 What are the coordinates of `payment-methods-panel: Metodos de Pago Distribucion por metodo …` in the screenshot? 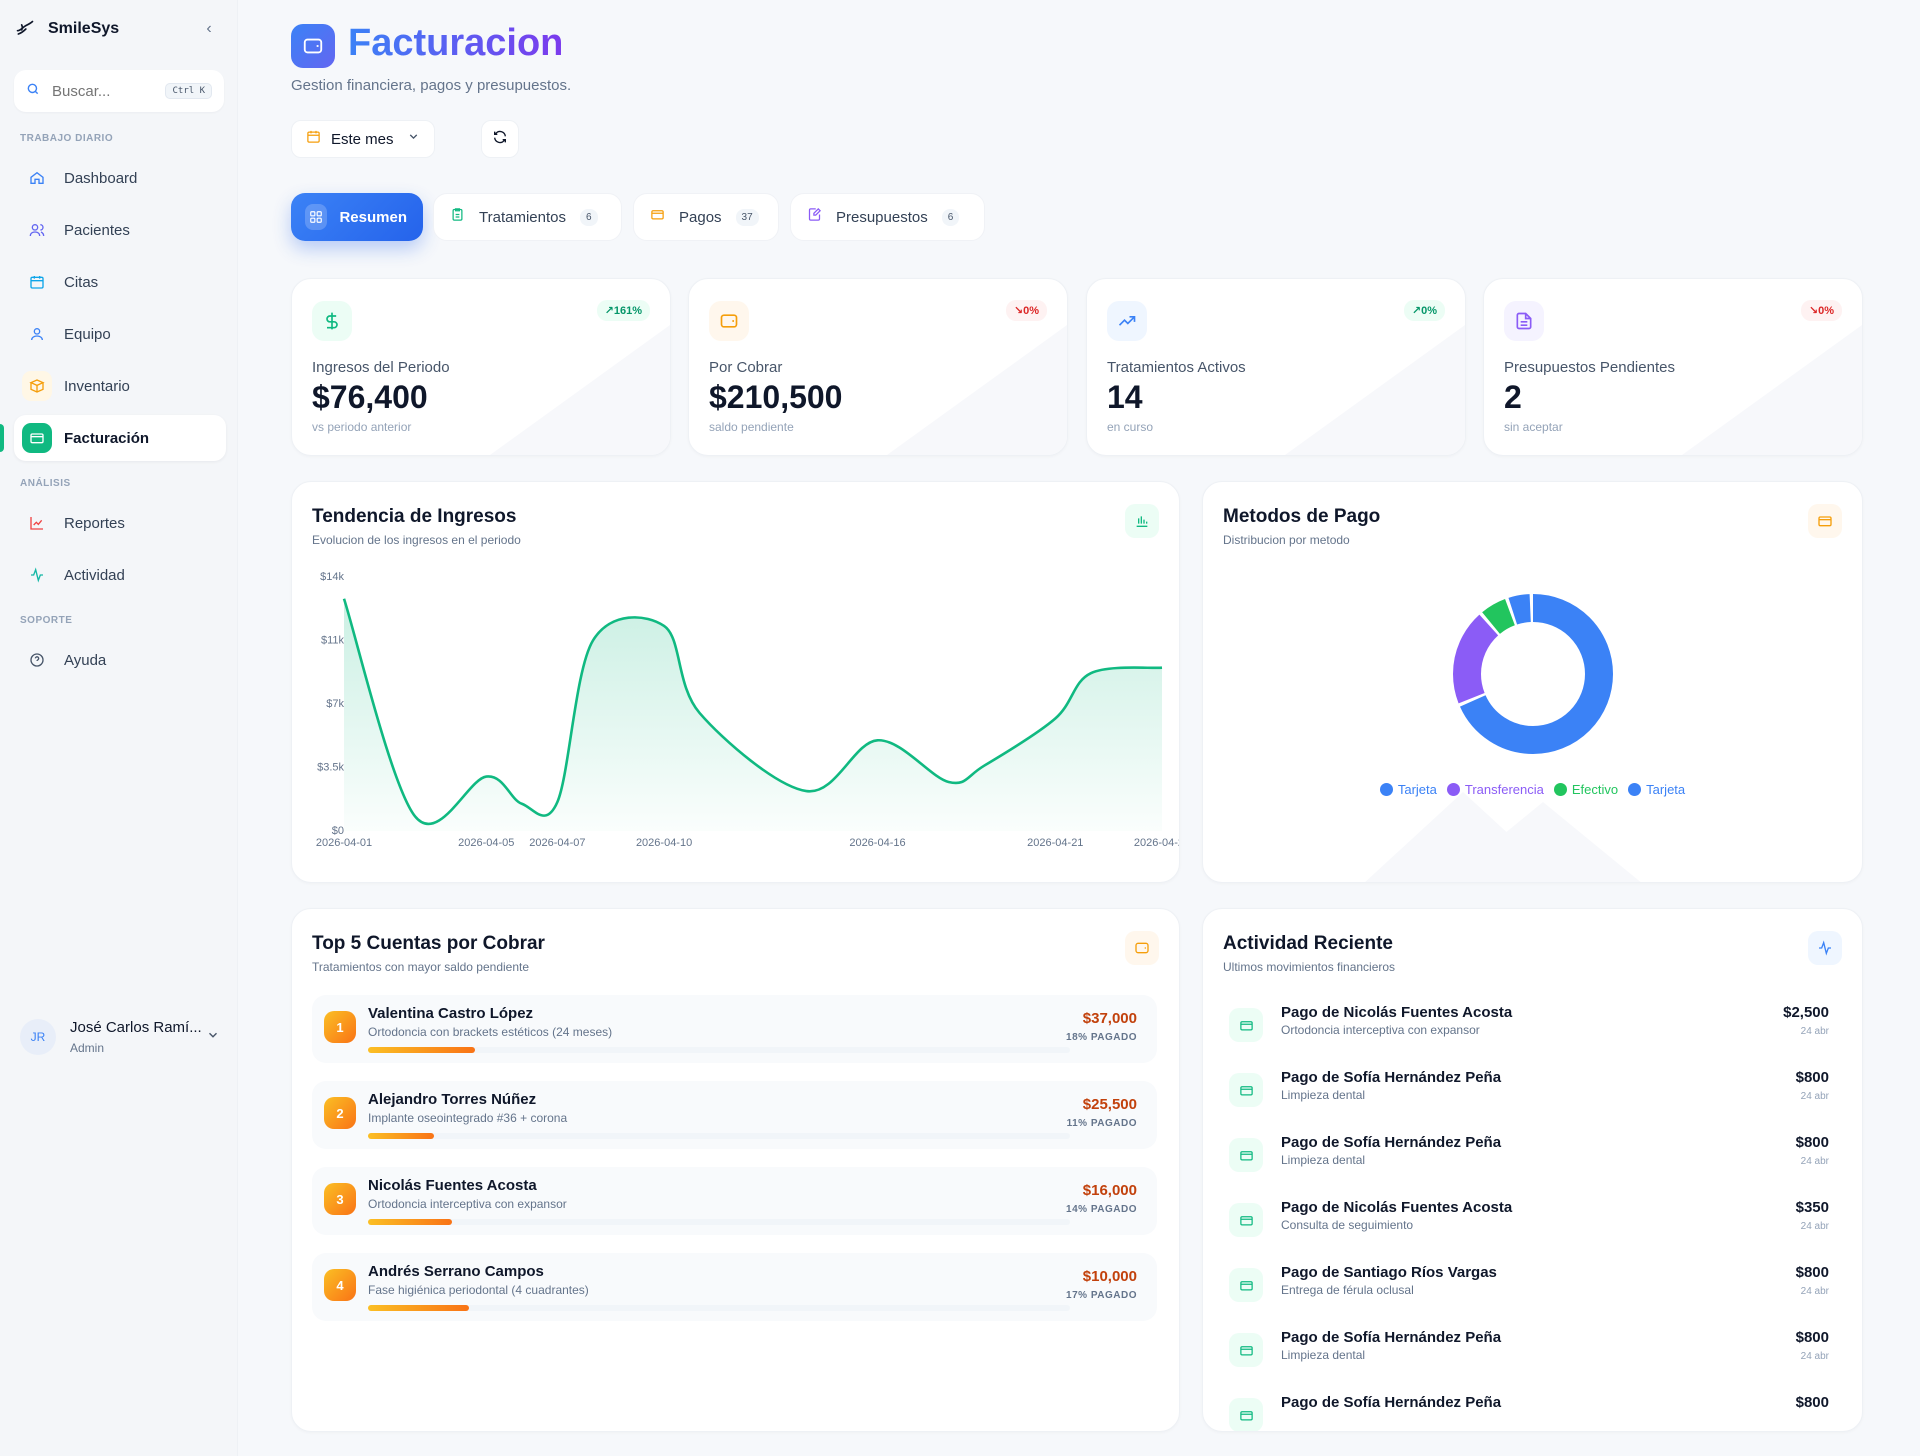 It's located at (1532, 682).